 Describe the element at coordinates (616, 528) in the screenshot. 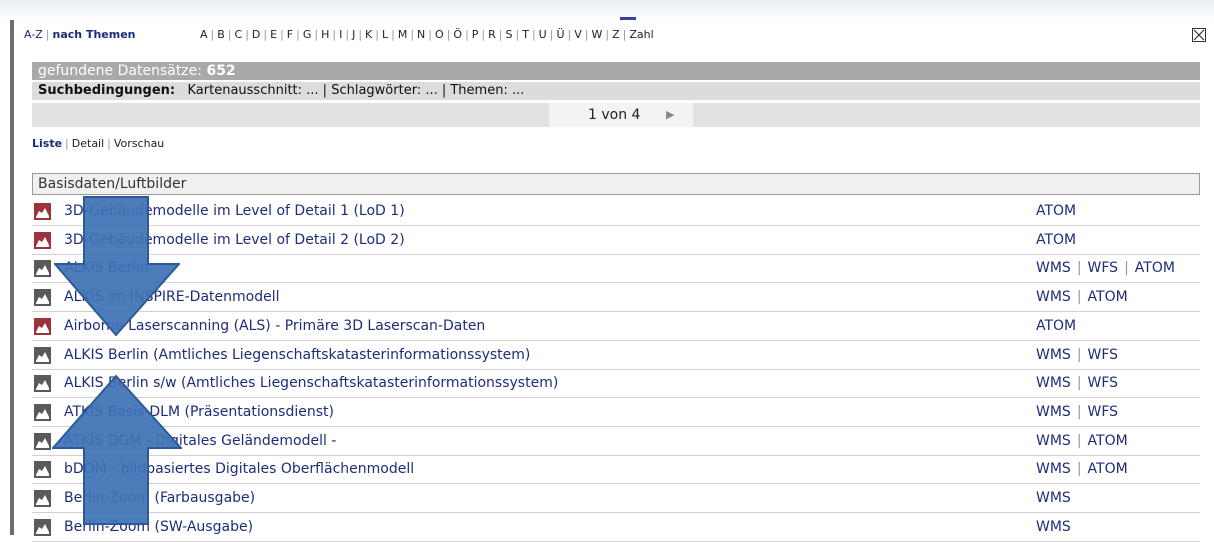

I see `dataset-row: Berlin-Zoom (SW-Ausgabe) WMS` at that location.